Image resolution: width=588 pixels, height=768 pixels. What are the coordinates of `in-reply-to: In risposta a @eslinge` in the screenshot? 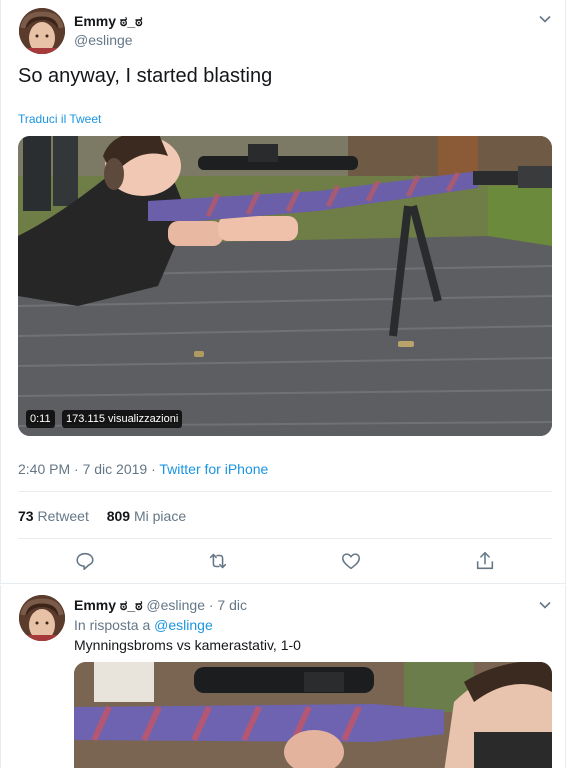 It's located at (143, 625).